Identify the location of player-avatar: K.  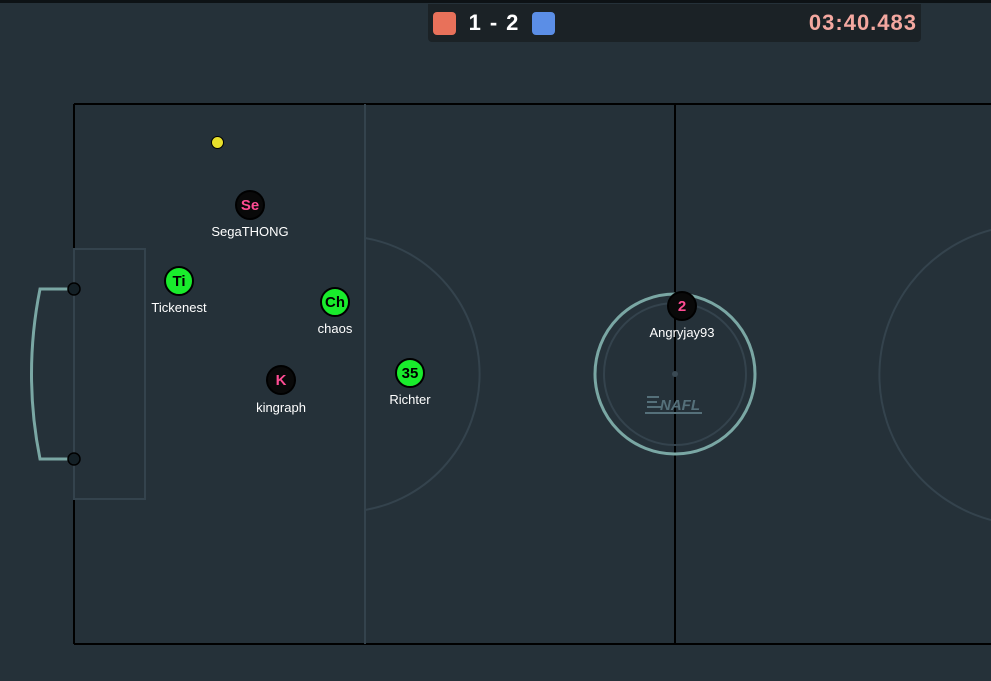
(281, 380).